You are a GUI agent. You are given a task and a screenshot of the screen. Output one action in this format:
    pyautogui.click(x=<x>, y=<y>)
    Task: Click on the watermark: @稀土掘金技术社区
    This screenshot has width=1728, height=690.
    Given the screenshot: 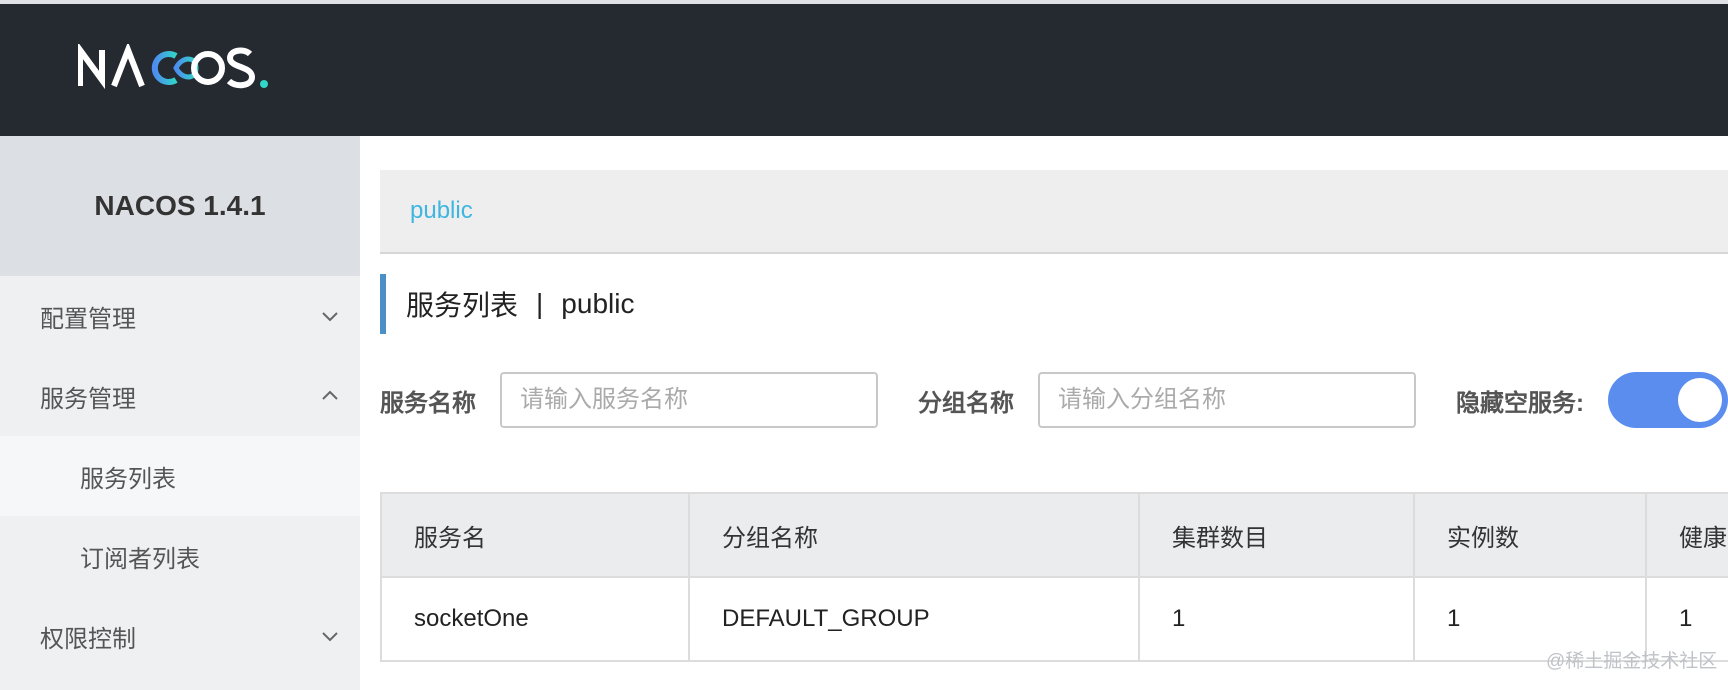 What is the action you would take?
    pyautogui.click(x=1632, y=661)
    